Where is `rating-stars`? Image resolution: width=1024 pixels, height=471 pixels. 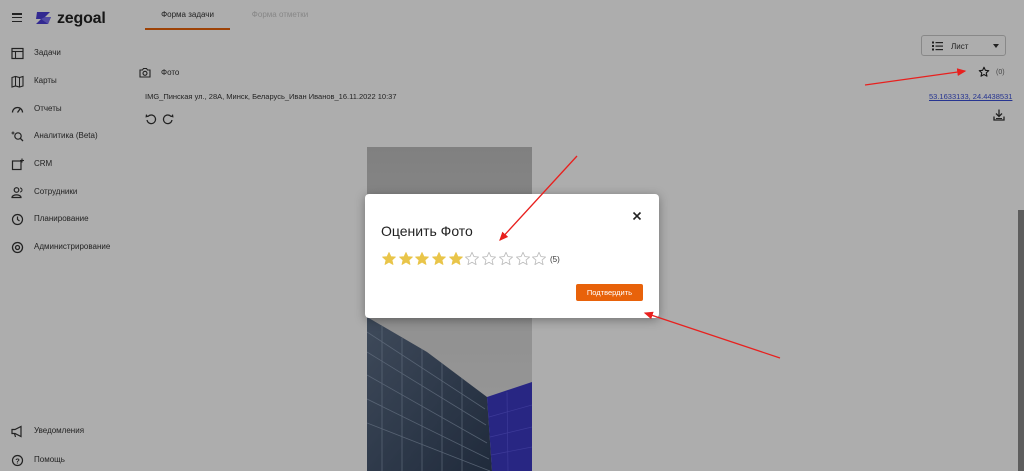
rating-stars is located at coordinates (464, 259).